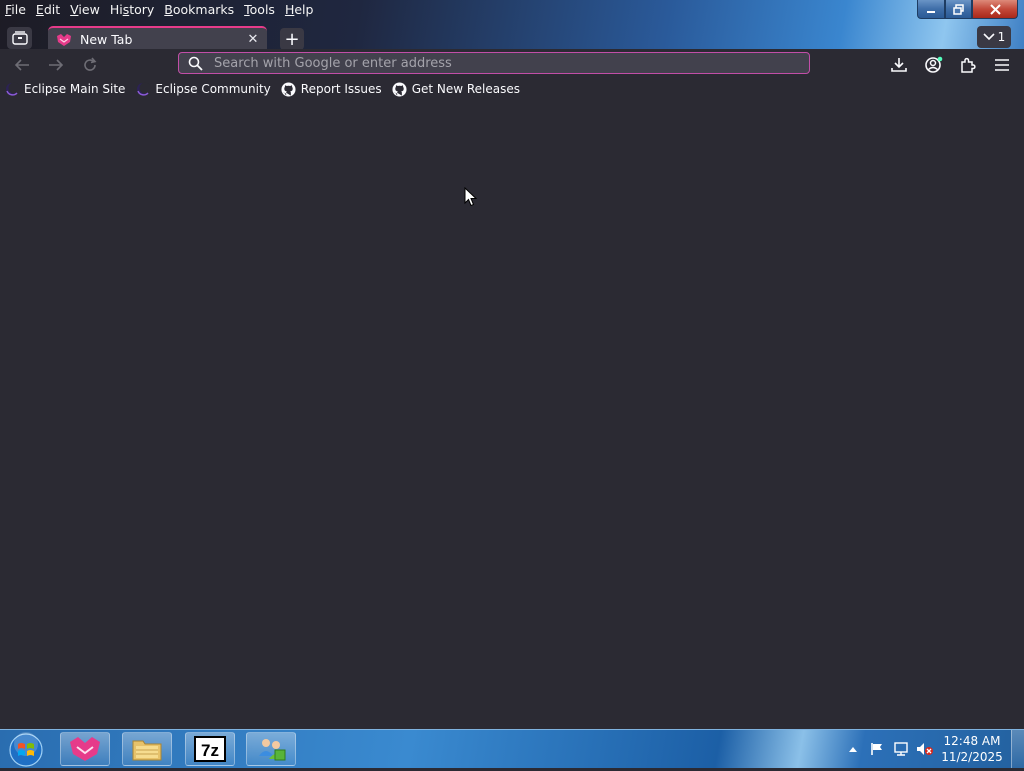 This screenshot has width=1024, height=771. I want to click on taskbar-file-explorer, so click(147, 749).